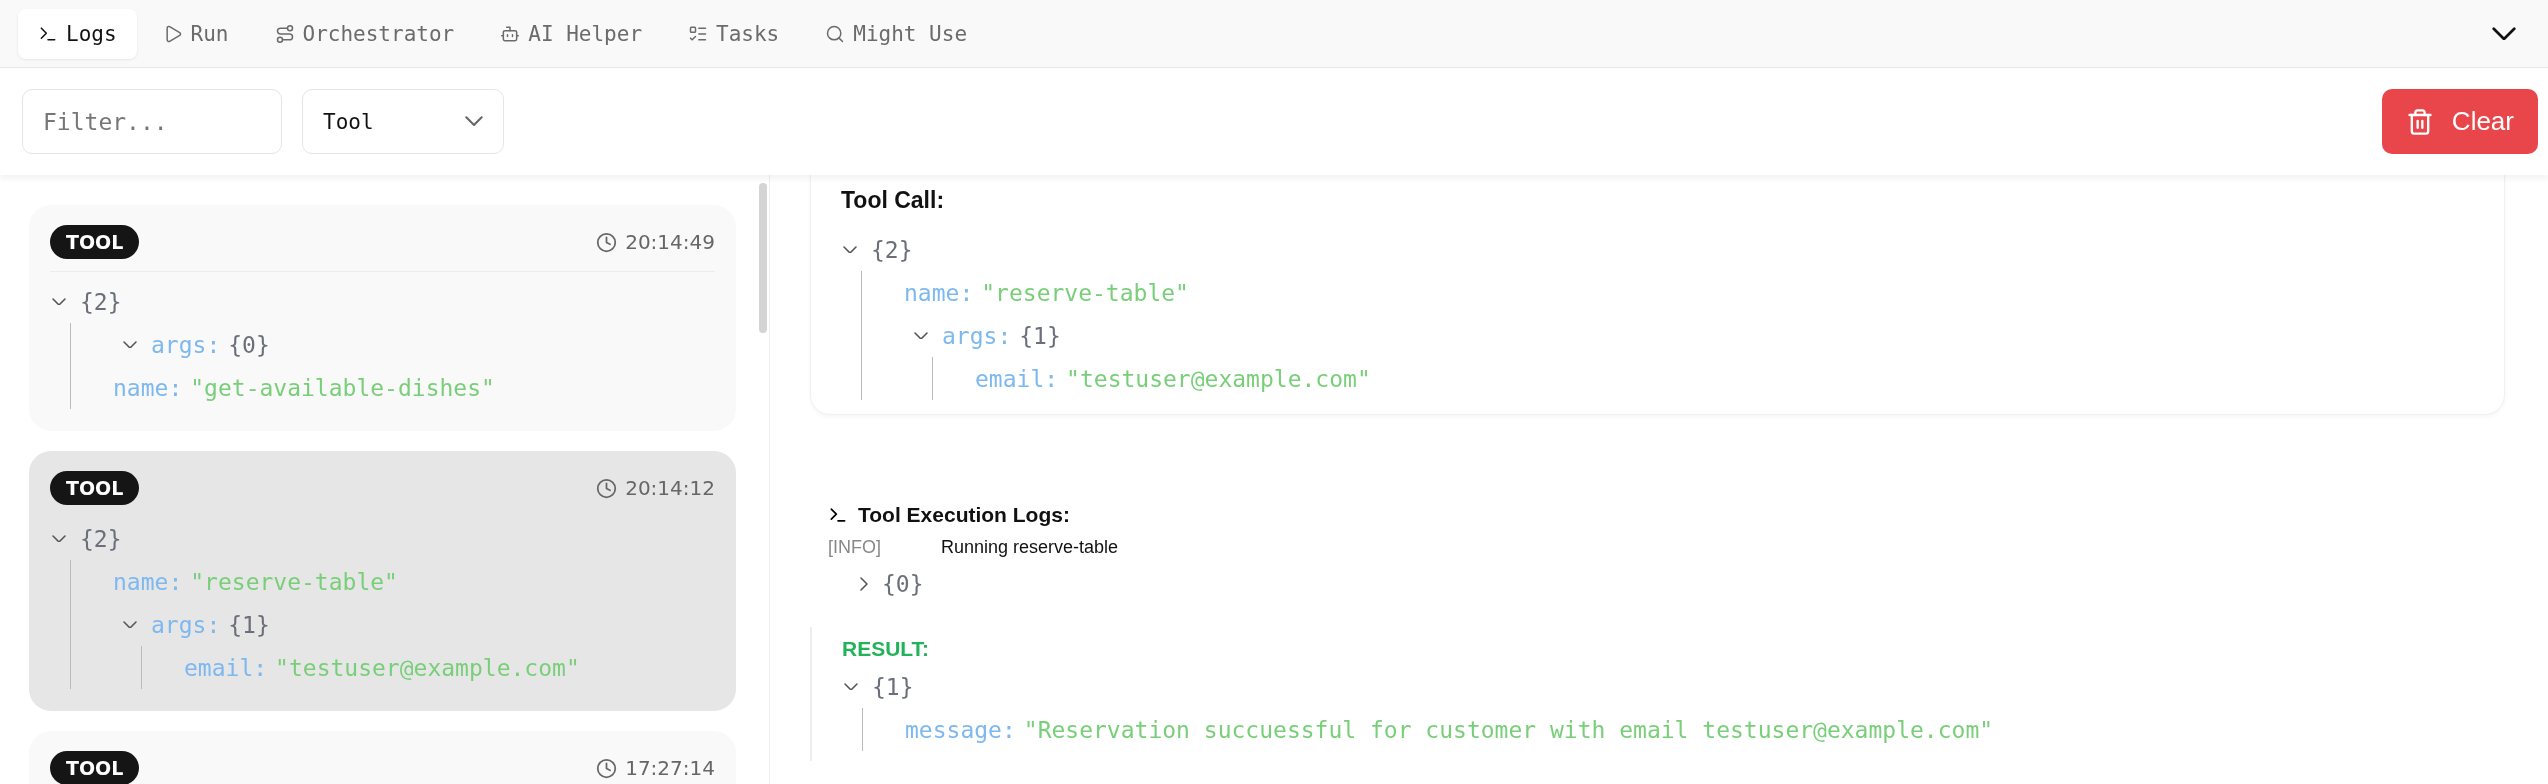 This screenshot has width=2548, height=784. Describe the element at coordinates (1030, 547) in the screenshot. I see `log-message: Running reserve-table` at that location.